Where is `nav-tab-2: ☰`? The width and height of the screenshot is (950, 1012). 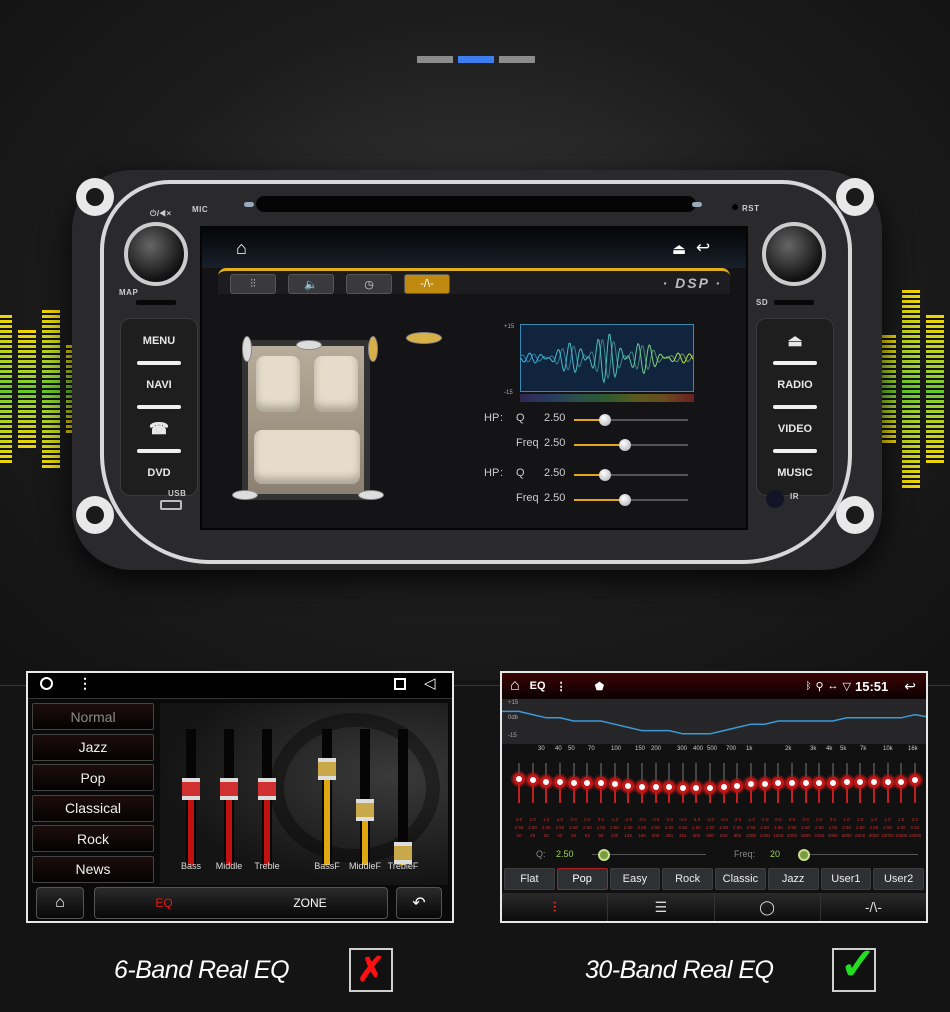 nav-tab-2: ☰ is located at coordinates (661, 907).